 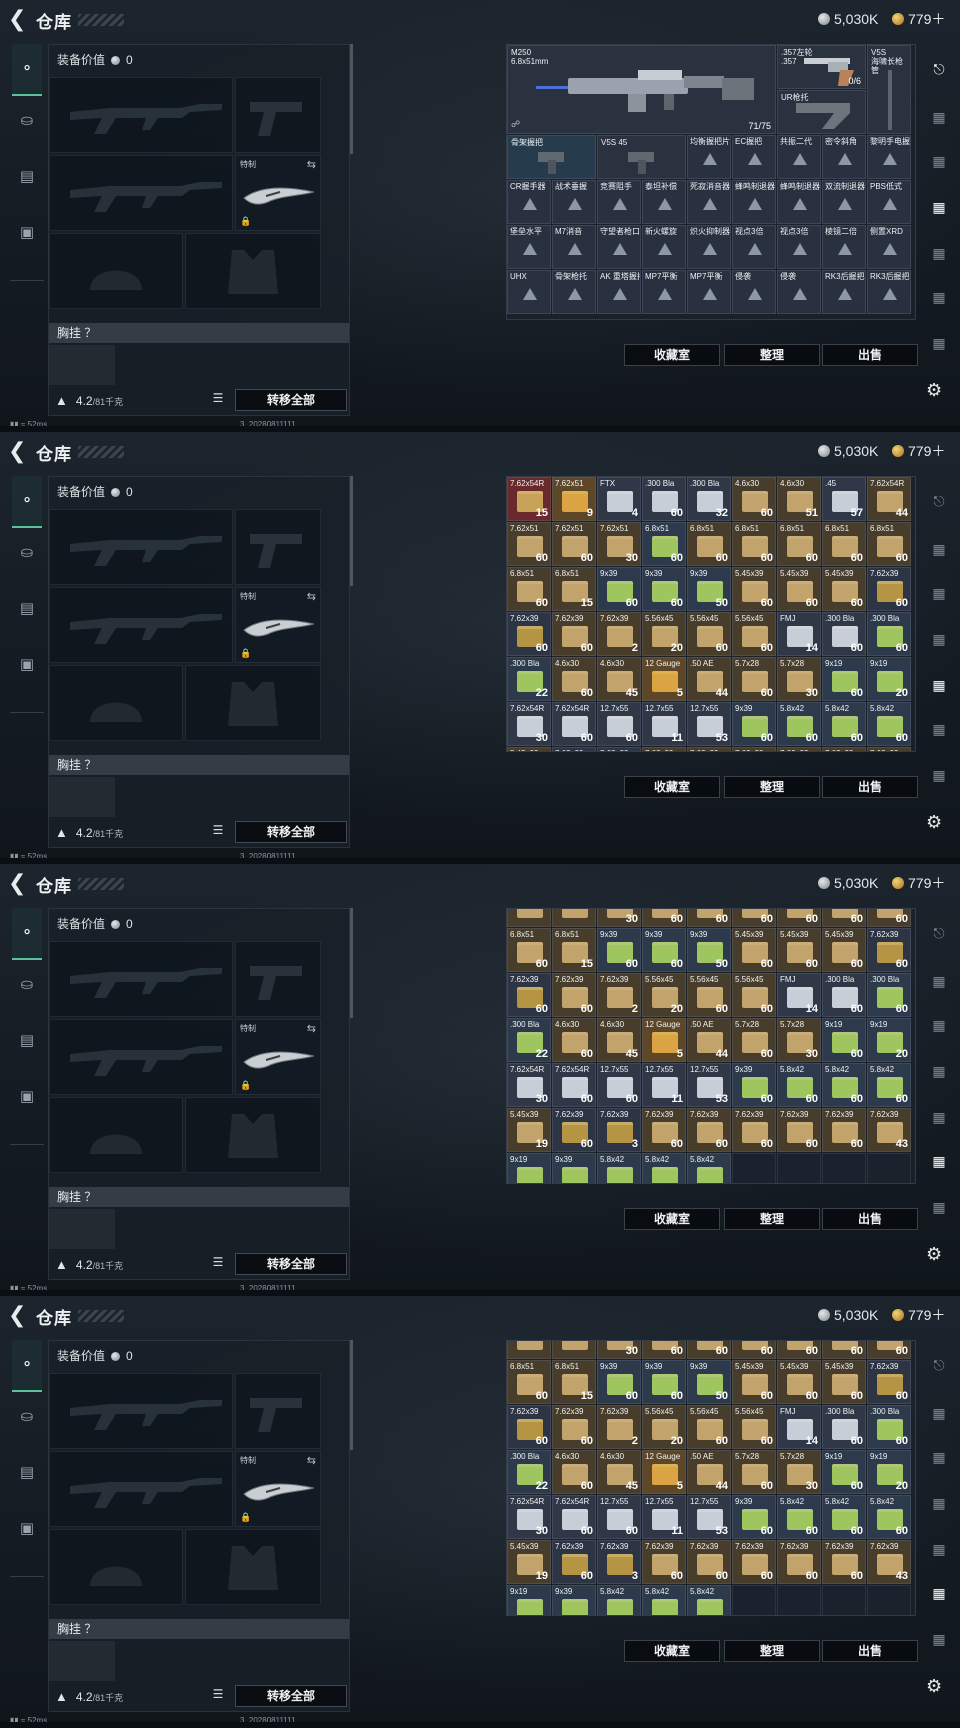 What do you see at coordinates (27, 177) in the screenshot?
I see `tab-vest: ▤` at bounding box center [27, 177].